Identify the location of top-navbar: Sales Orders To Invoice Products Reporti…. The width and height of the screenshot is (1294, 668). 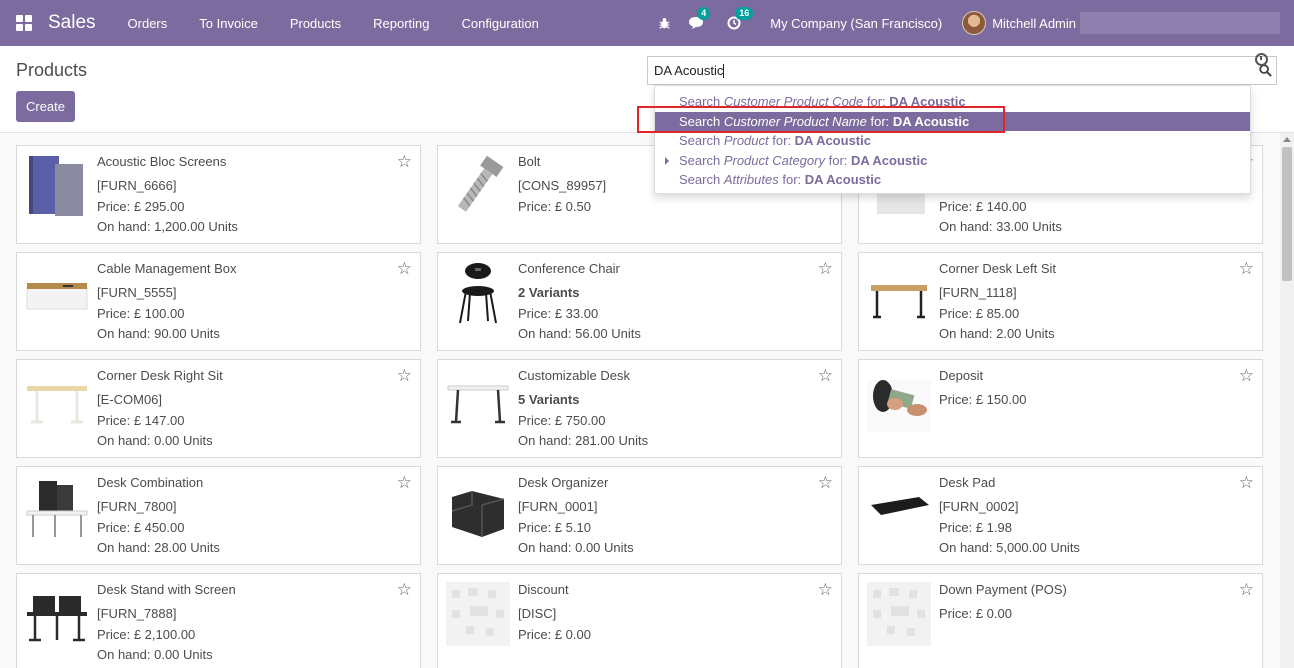
(647, 23).